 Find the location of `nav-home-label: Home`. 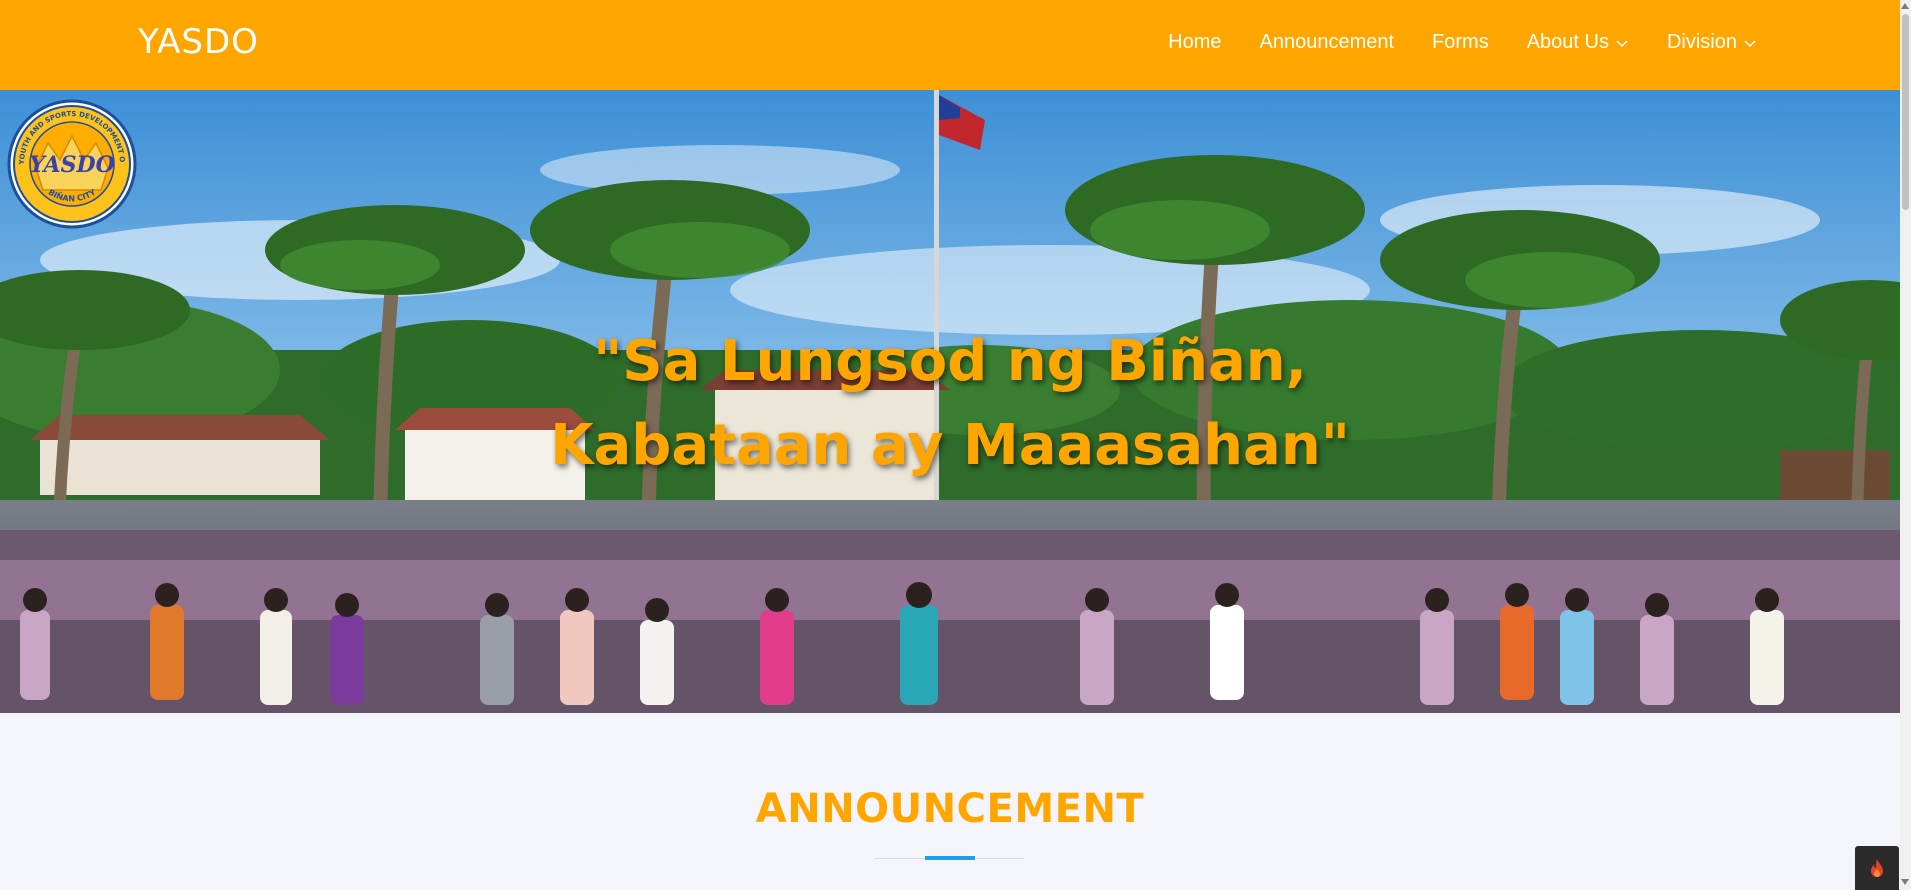

nav-home-label: Home is located at coordinates (1195, 42).